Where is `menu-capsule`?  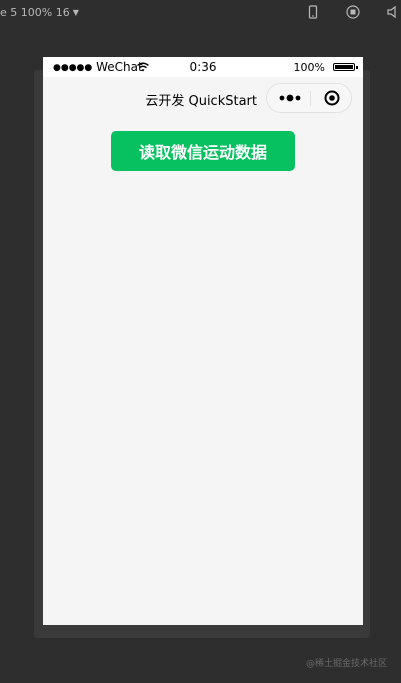
menu-capsule is located at coordinates (309, 98).